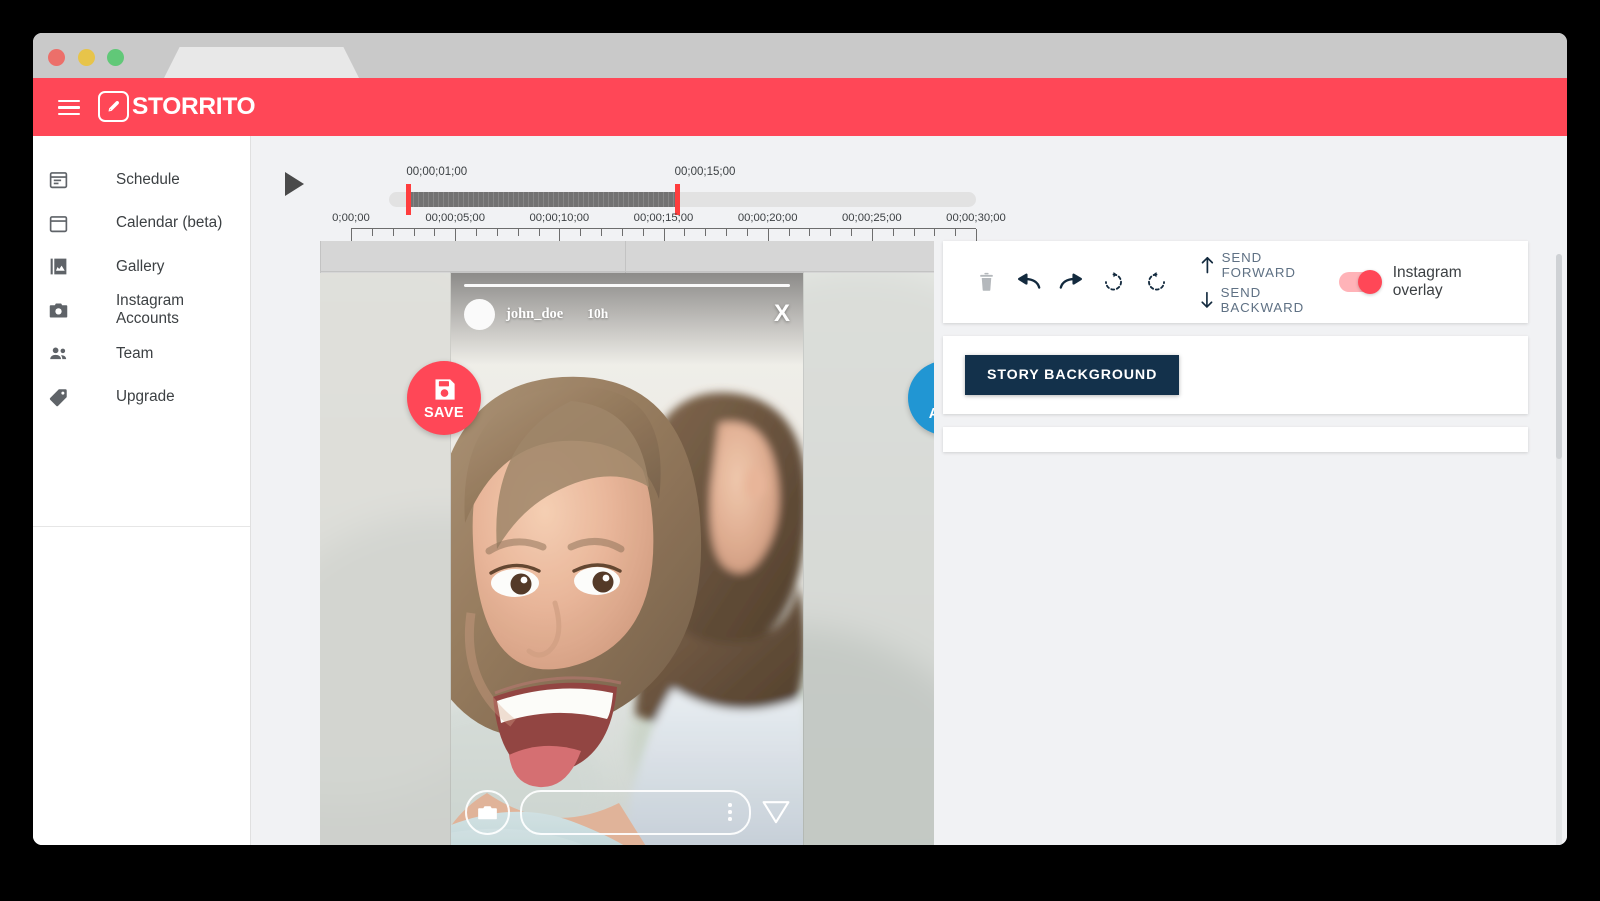  Describe the element at coordinates (443, 412) in the screenshot. I see `save-button-label: SAVE` at that location.